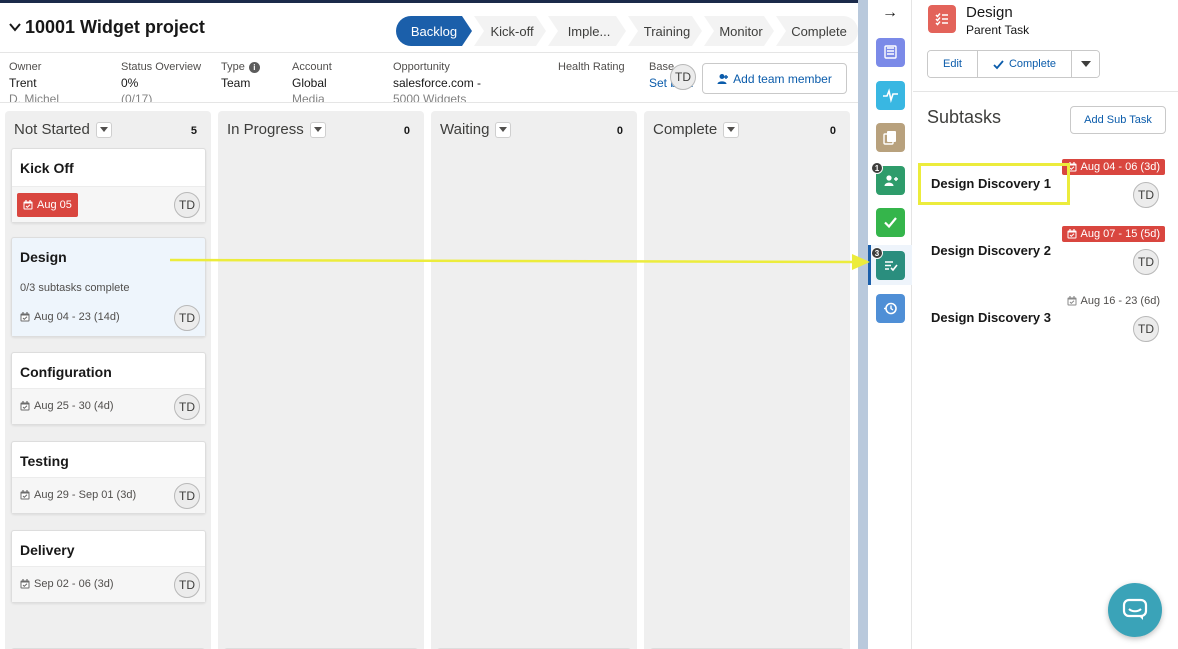  What do you see at coordinates (591, 67) in the screenshot?
I see `health-rating-label: Health Rating` at bounding box center [591, 67].